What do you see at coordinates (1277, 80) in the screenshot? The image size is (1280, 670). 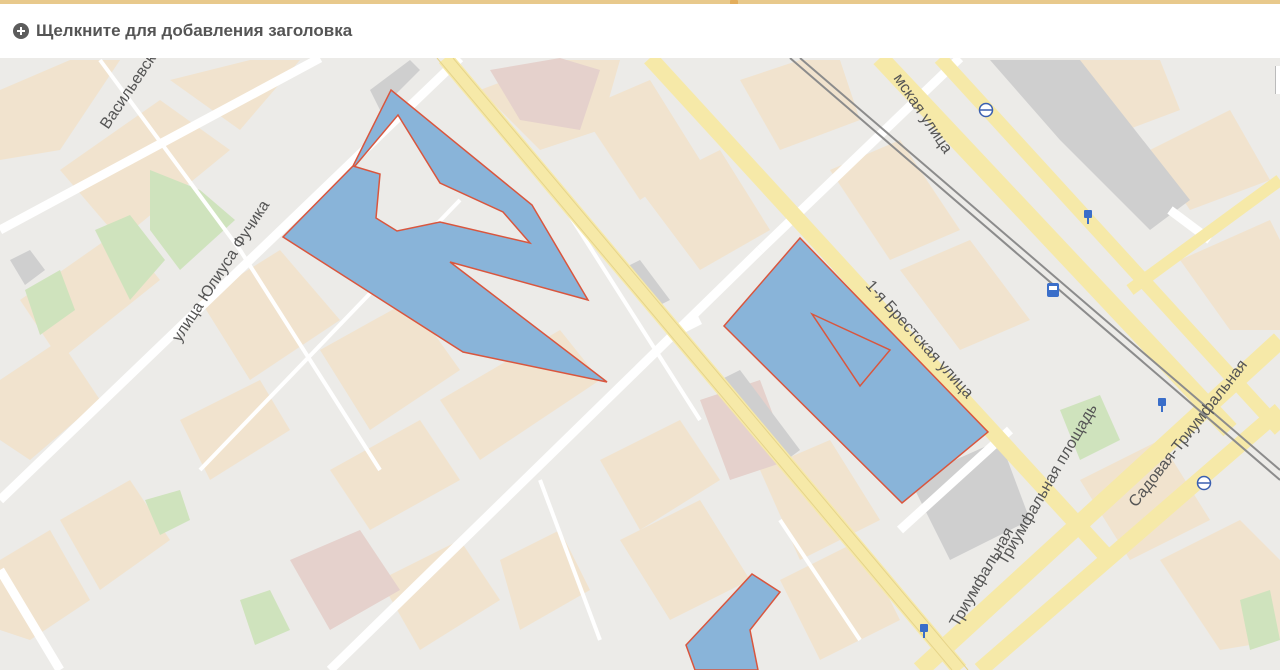 I see `scrollbar-edge` at bounding box center [1277, 80].